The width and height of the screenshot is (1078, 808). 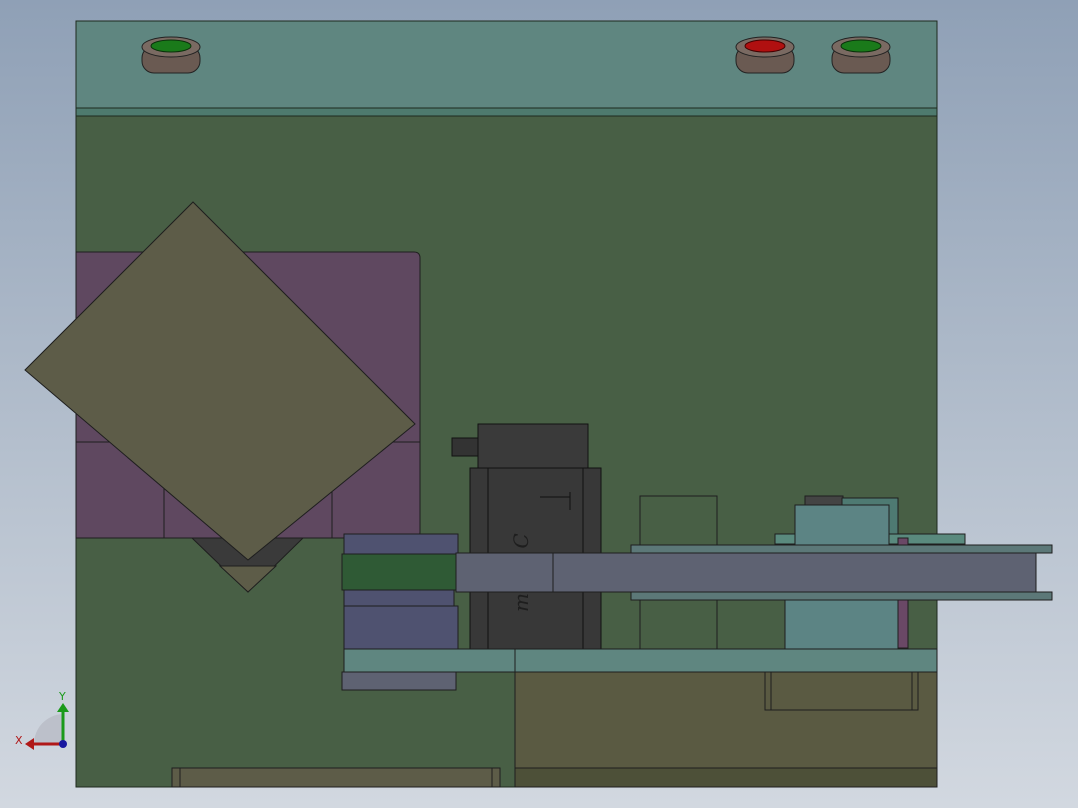 I want to click on base-rail, so click(x=640, y=660).